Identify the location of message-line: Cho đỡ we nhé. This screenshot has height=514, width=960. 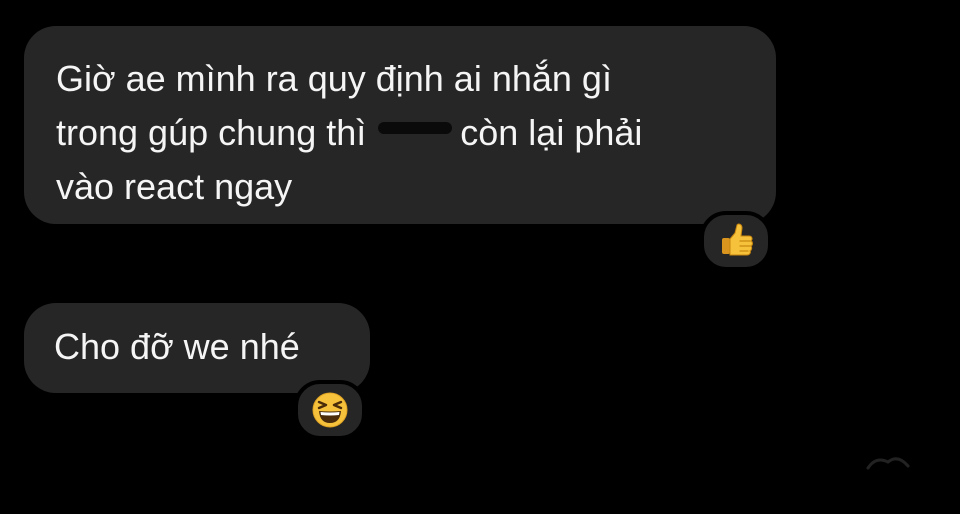
(177, 346).